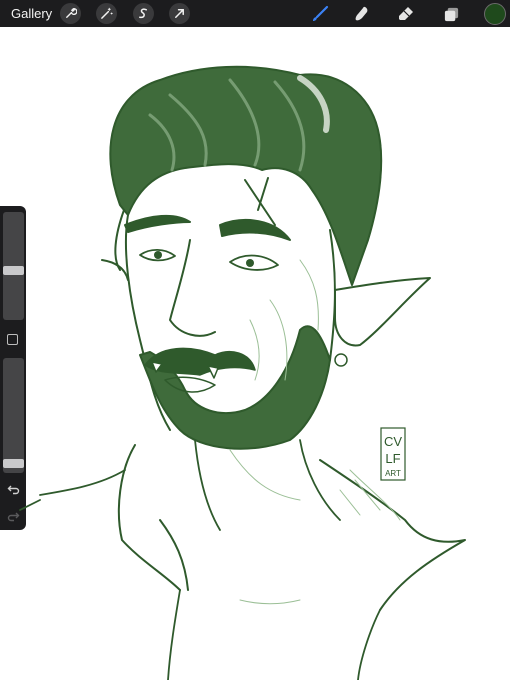 This screenshot has height=680, width=510. Describe the element at coordinates (393, 441) in the screenshot. I see `signature-line-1: CV` at that location.